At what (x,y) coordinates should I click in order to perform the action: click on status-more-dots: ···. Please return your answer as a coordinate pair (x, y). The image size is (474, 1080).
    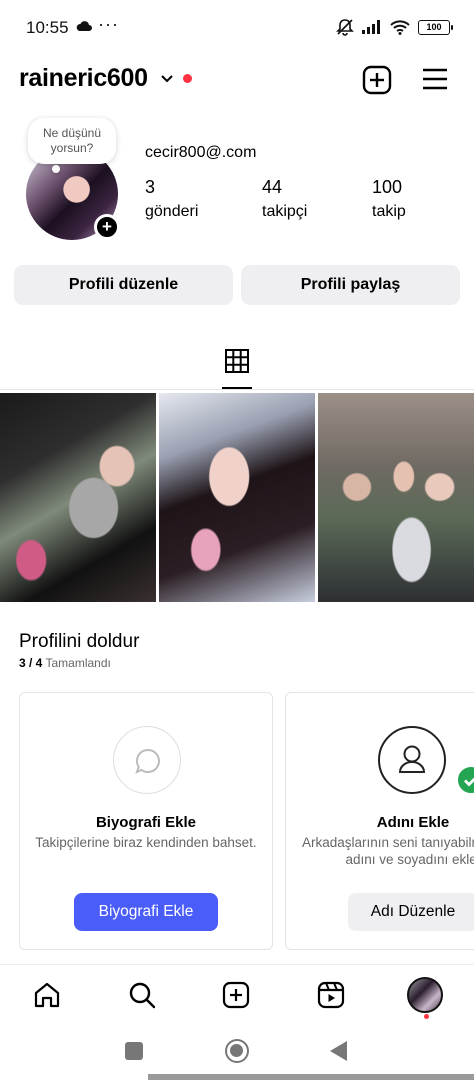
    Looking at the image, I should click on (108, 24).